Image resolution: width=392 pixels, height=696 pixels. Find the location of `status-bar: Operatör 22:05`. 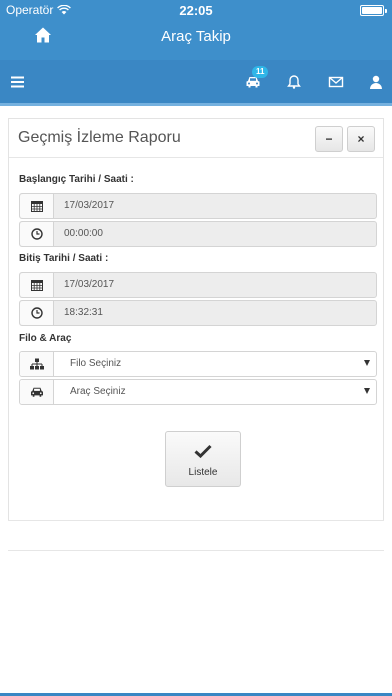

status-bar: Operatör 22:05 is located at coordinates (196, 10).